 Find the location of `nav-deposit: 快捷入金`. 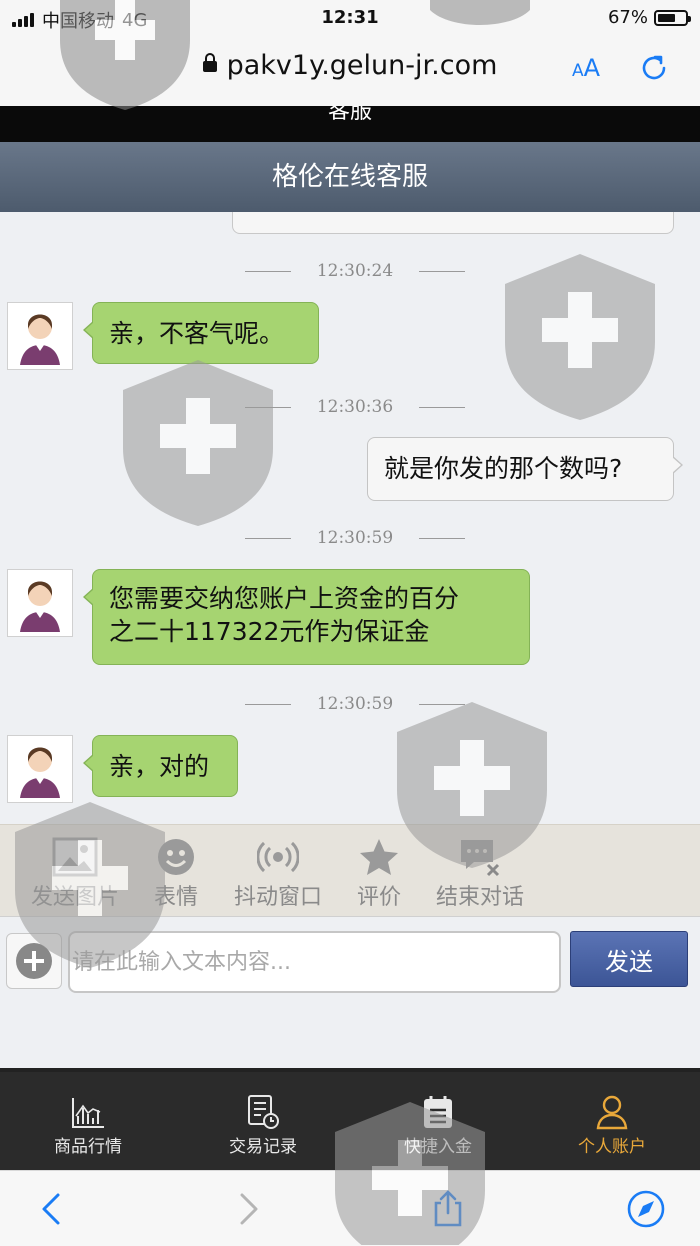

nav-deposit: 快捷入金 is located at coordinates (438, 1124).